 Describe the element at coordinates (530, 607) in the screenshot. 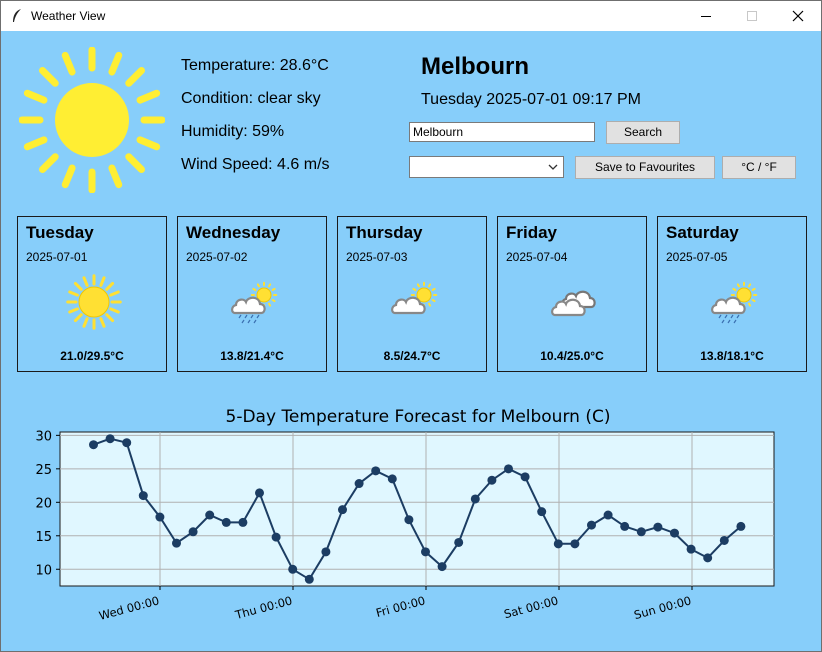

I see `x-tick-label: Sat 00:00` at that location.